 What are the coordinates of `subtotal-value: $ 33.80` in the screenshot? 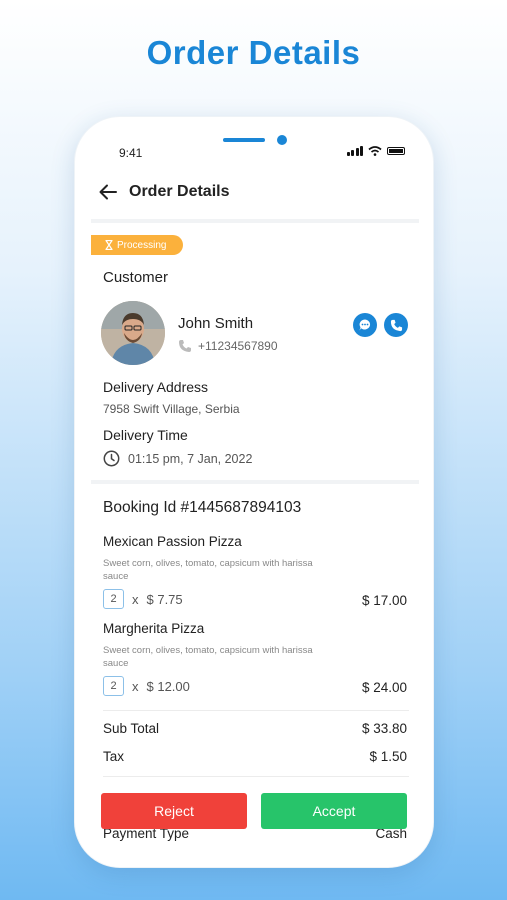 It's located at (384, 728).